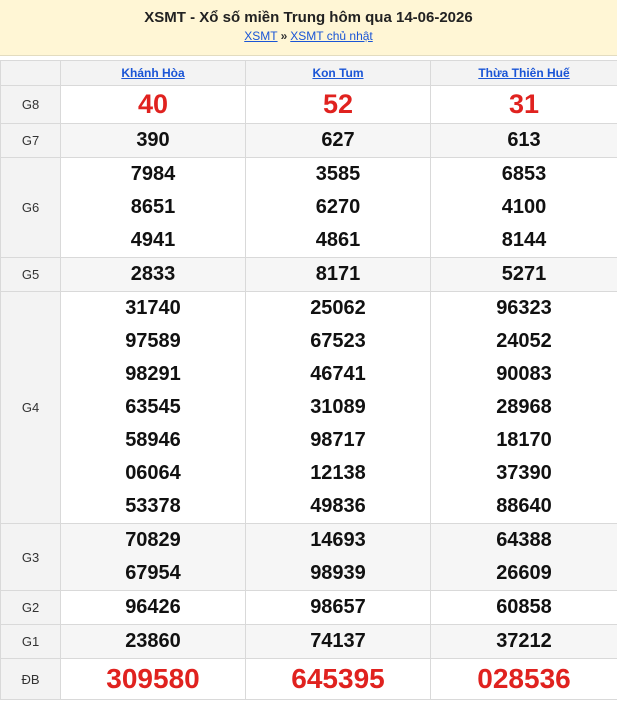 The width and height of the screenshot is (617, 706). Describe the element at coordinates (523, 557) in the screenshot. I see `prize-cell: 64388 26609` at that location.